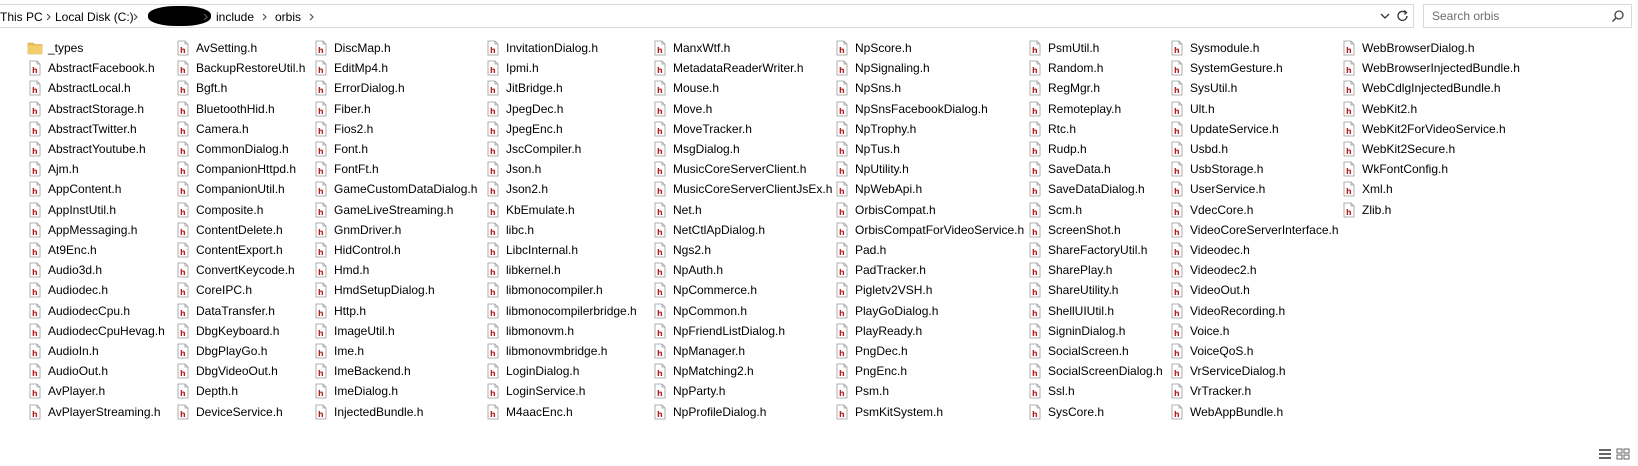 The height and width of the screenshot is (466, 1638). I want to click on file-item: h NpScore.h, so click(873, 48).